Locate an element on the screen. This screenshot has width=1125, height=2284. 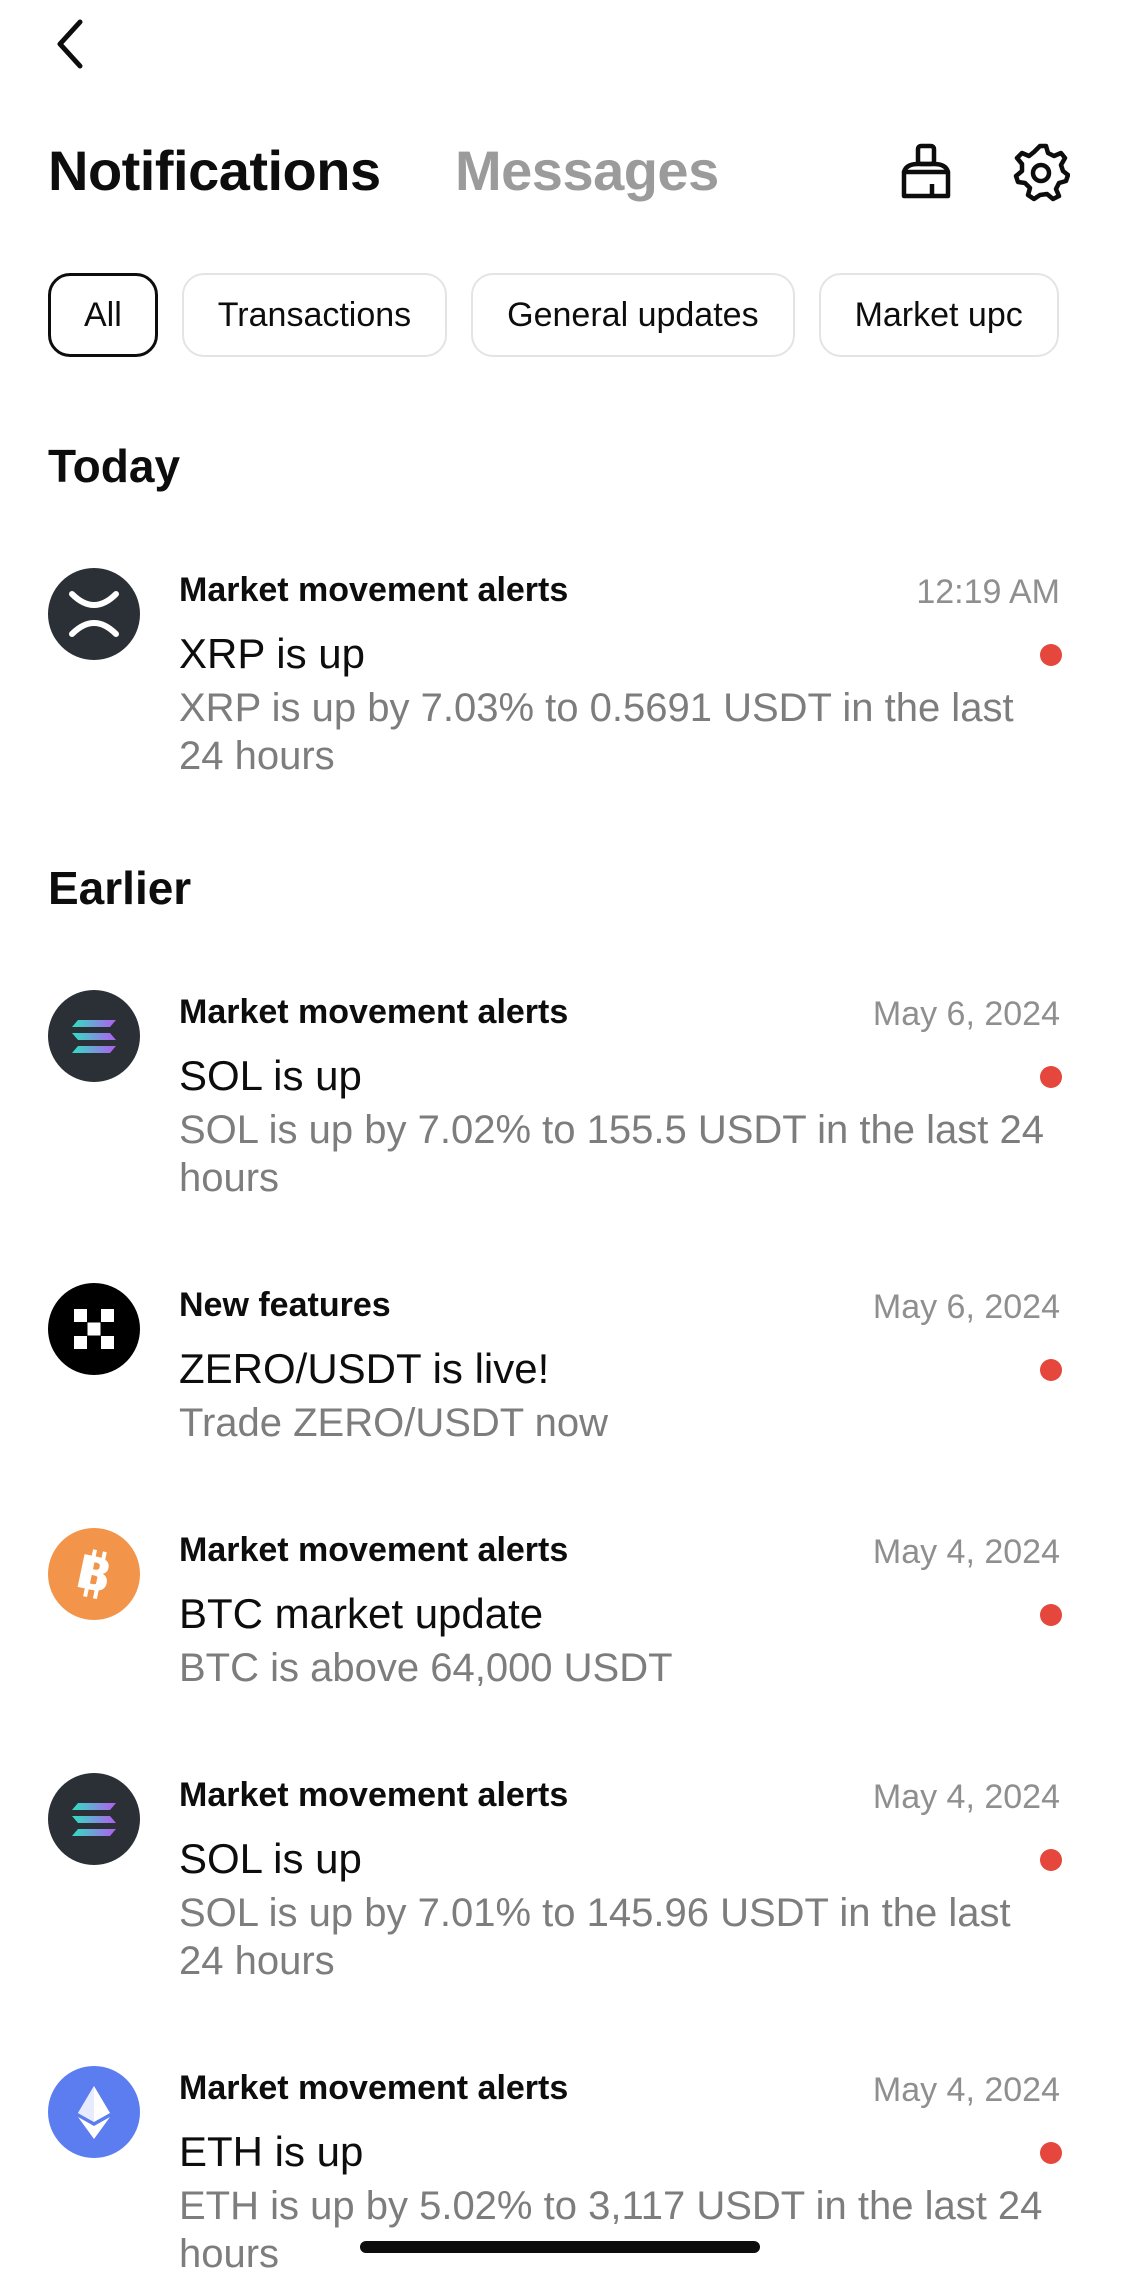
section-title-earlier: Earlier is located at coordinates (120, 888).